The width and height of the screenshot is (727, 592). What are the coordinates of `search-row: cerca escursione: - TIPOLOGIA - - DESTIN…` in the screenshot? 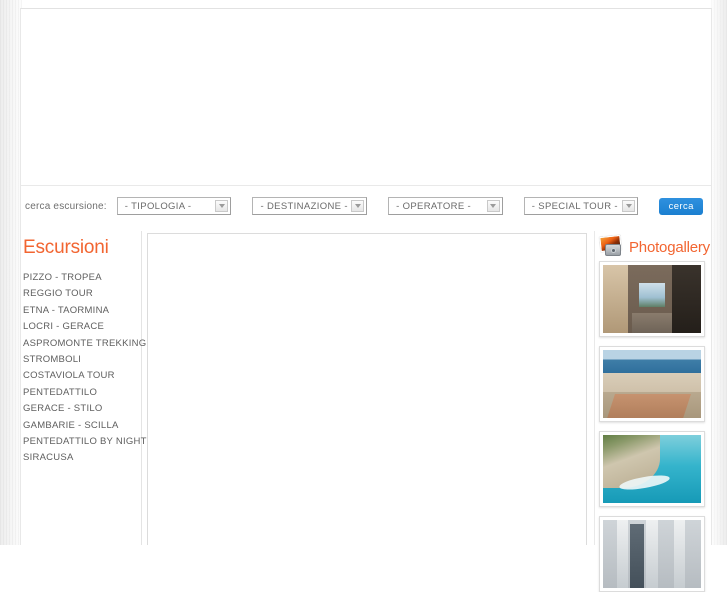 It's located at (365, 206).